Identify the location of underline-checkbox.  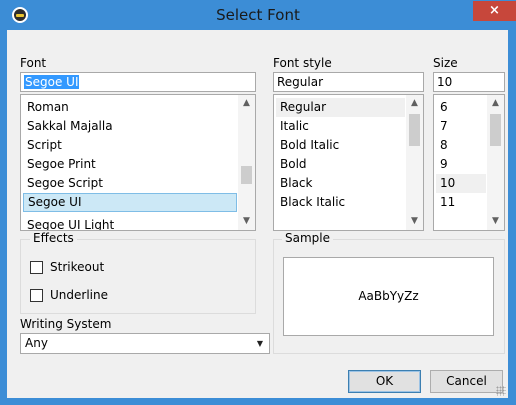
(36, 295).